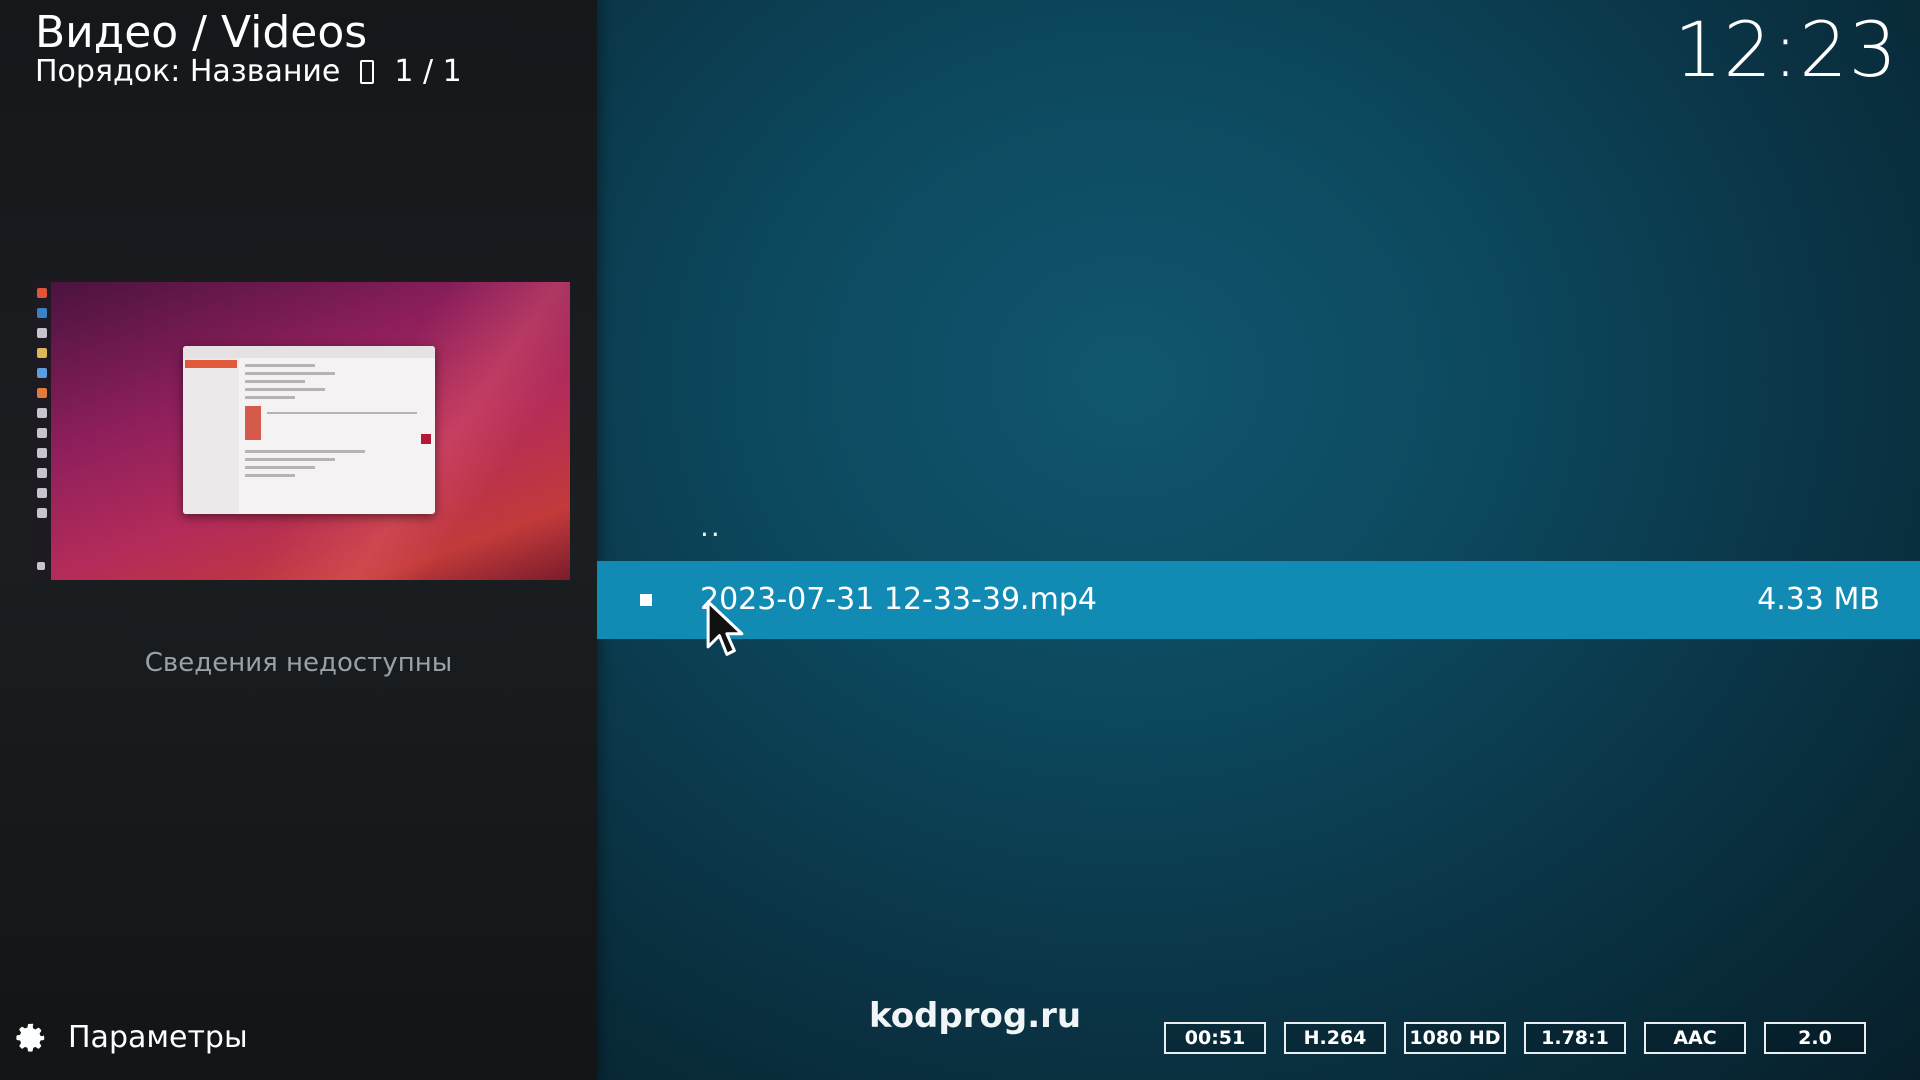  What do you see at coordinates (309, 430) in the screenshot?
I see `thumbnail-app-window` at bounding box center [309, 430].